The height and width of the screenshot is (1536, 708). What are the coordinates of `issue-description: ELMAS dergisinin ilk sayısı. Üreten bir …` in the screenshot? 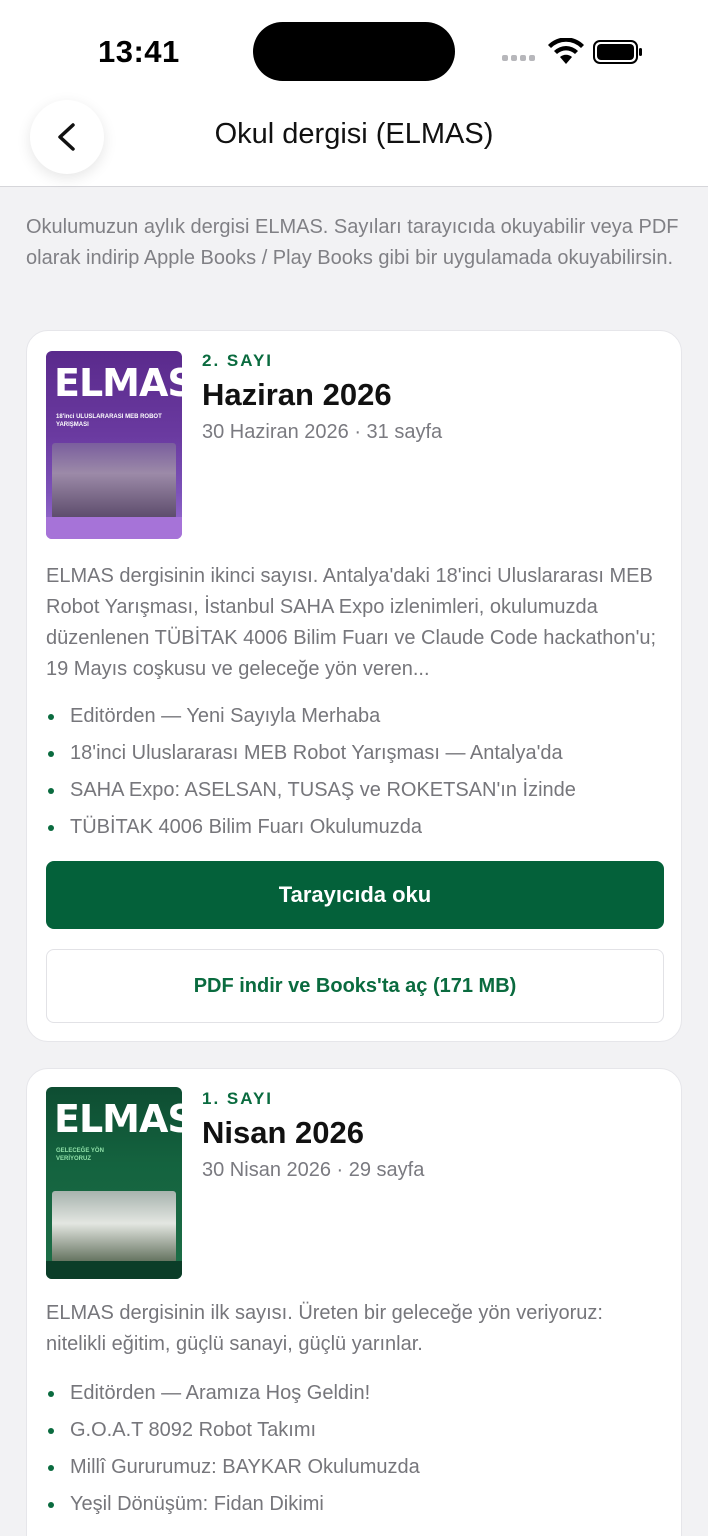 It's located at (324, 1328).